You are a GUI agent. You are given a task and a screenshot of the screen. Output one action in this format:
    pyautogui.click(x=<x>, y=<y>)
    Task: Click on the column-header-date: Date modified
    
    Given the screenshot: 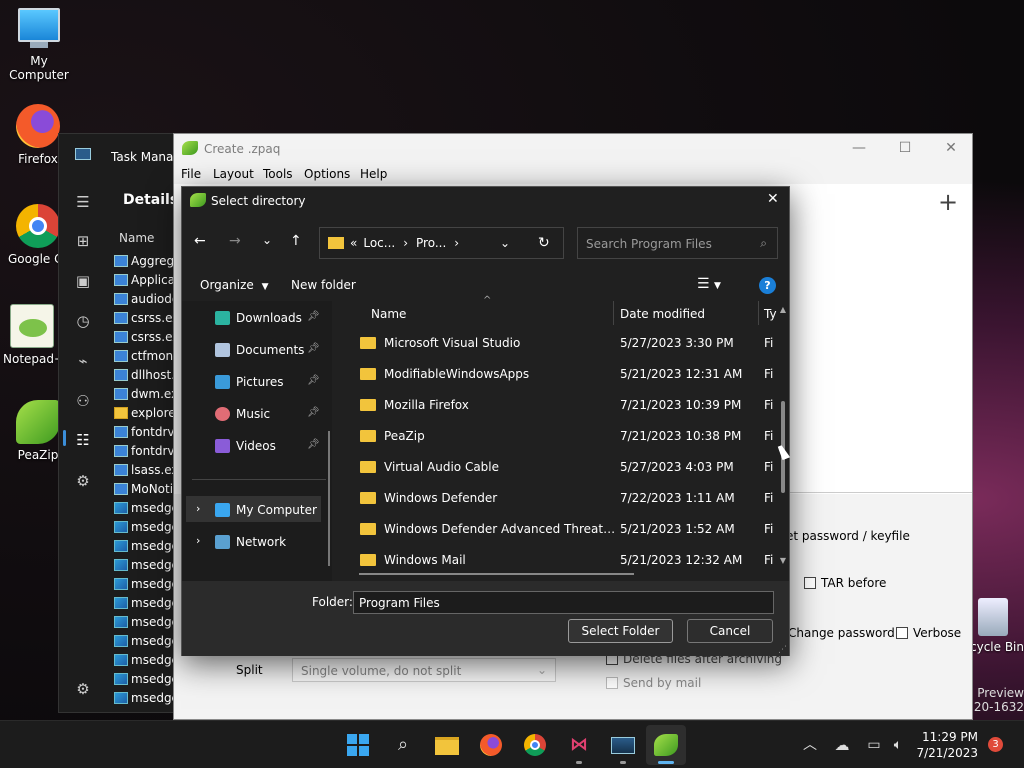 What is the action you would take?
    pyautogui.click(x=662, y=314)
    